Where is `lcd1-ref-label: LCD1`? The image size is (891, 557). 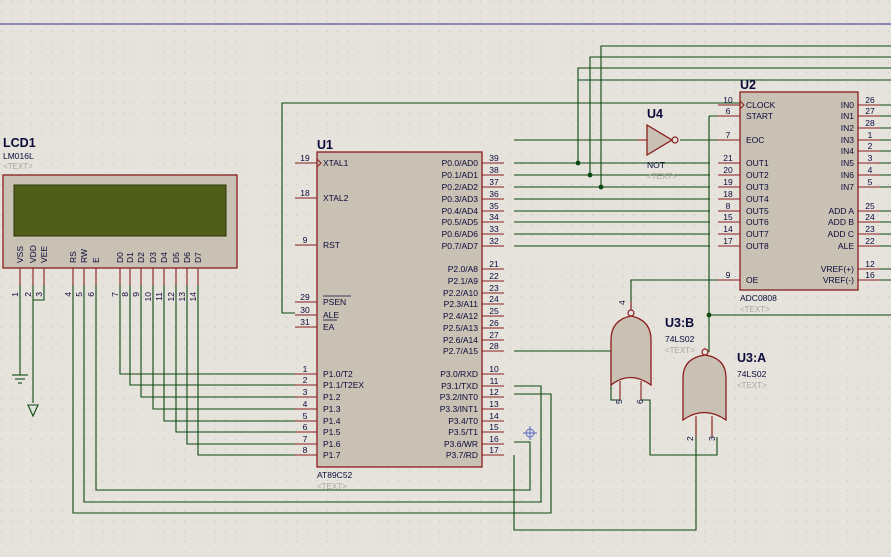 lcd1-ref-label: LCD1 is located at coordinates (19, 143).